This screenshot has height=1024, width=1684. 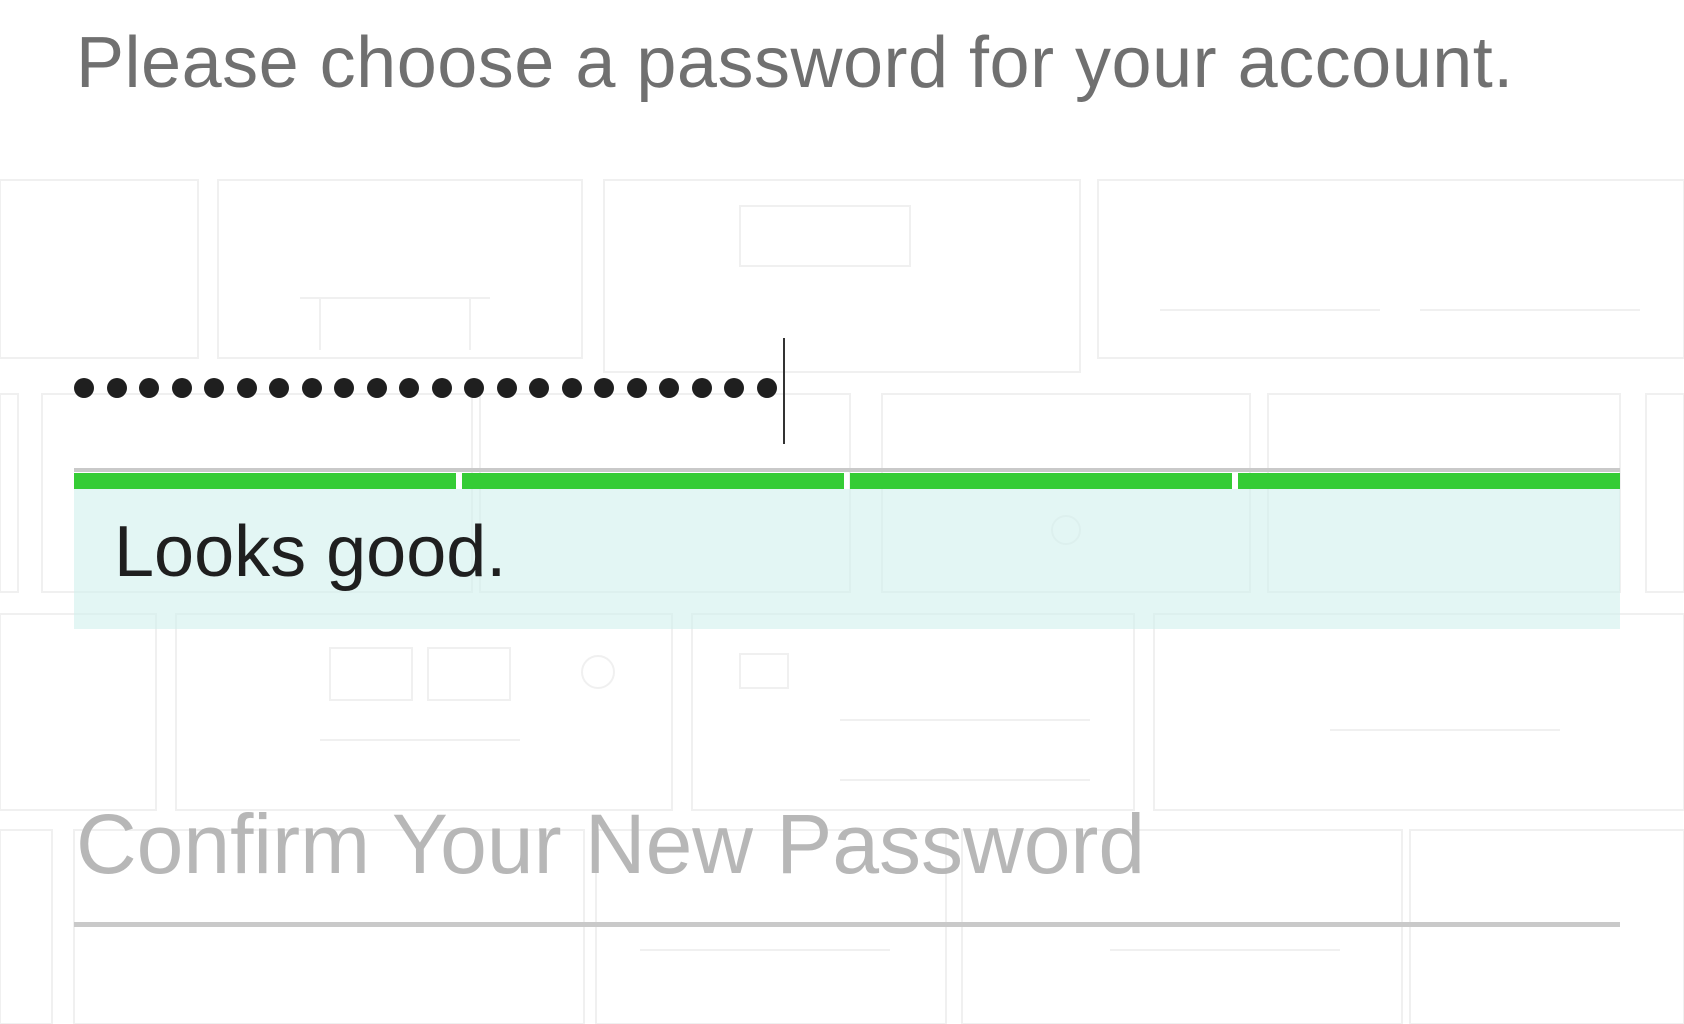 I want to click on confirm-field-underline, so click(x=847, y=924).